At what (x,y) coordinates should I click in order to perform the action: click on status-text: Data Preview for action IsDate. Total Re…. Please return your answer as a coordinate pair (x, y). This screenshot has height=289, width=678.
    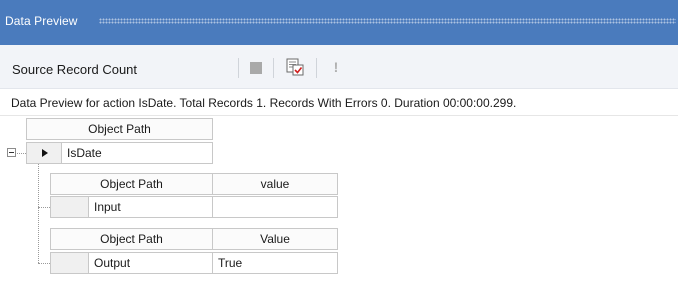
    Looking at the image, I should click on (264, 103).